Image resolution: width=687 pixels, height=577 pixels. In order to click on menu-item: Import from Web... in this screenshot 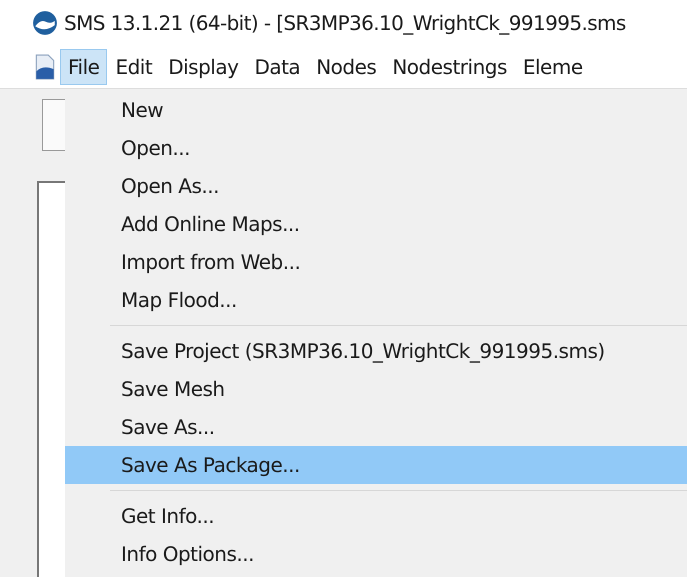, I will do `click(376, 262)`.